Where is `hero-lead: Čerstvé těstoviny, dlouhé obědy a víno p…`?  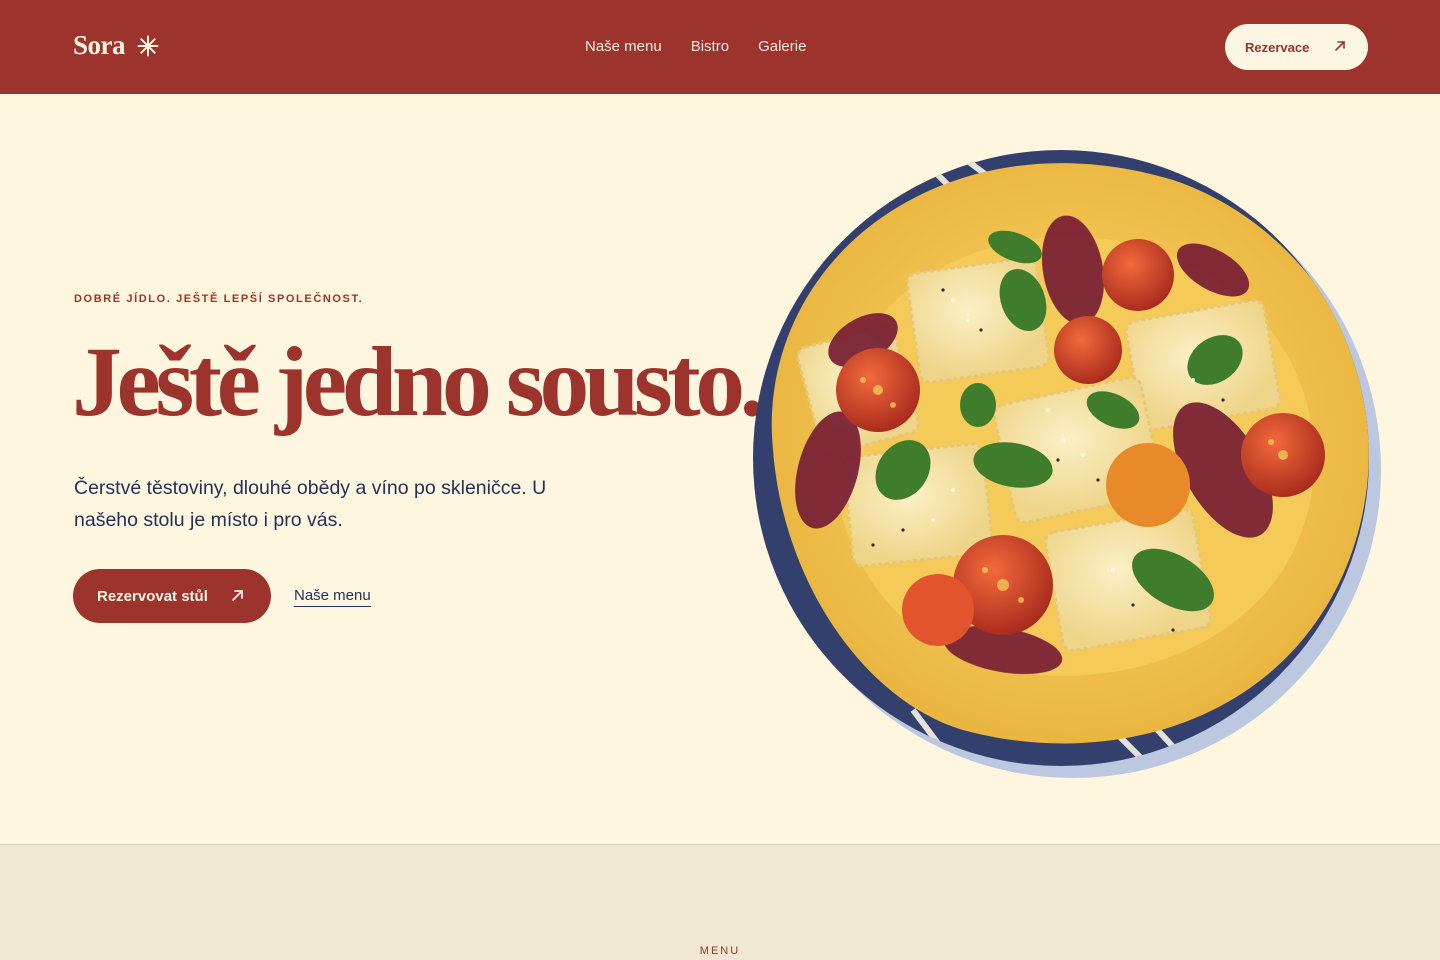
hero-lead: Čerstvé těstoviny, dlouhé obědy a víno p… is located at coordinates (310, 504).